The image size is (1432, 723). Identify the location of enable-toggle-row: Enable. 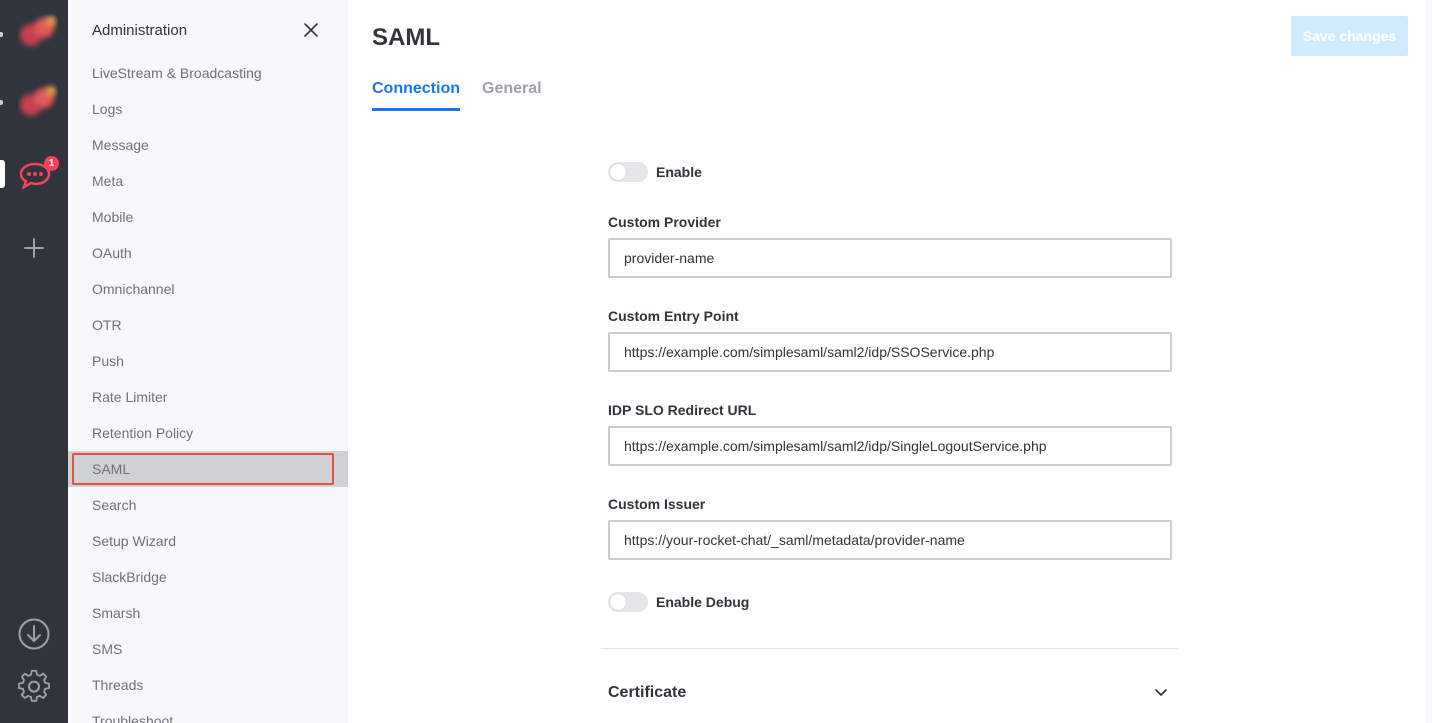
(655, 172).